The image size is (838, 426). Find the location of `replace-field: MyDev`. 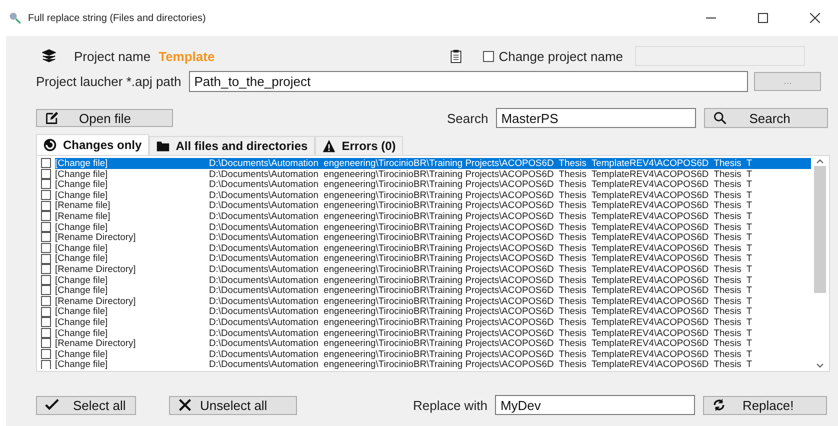

replace-field: MyDev is located at coordinates (595, 405).